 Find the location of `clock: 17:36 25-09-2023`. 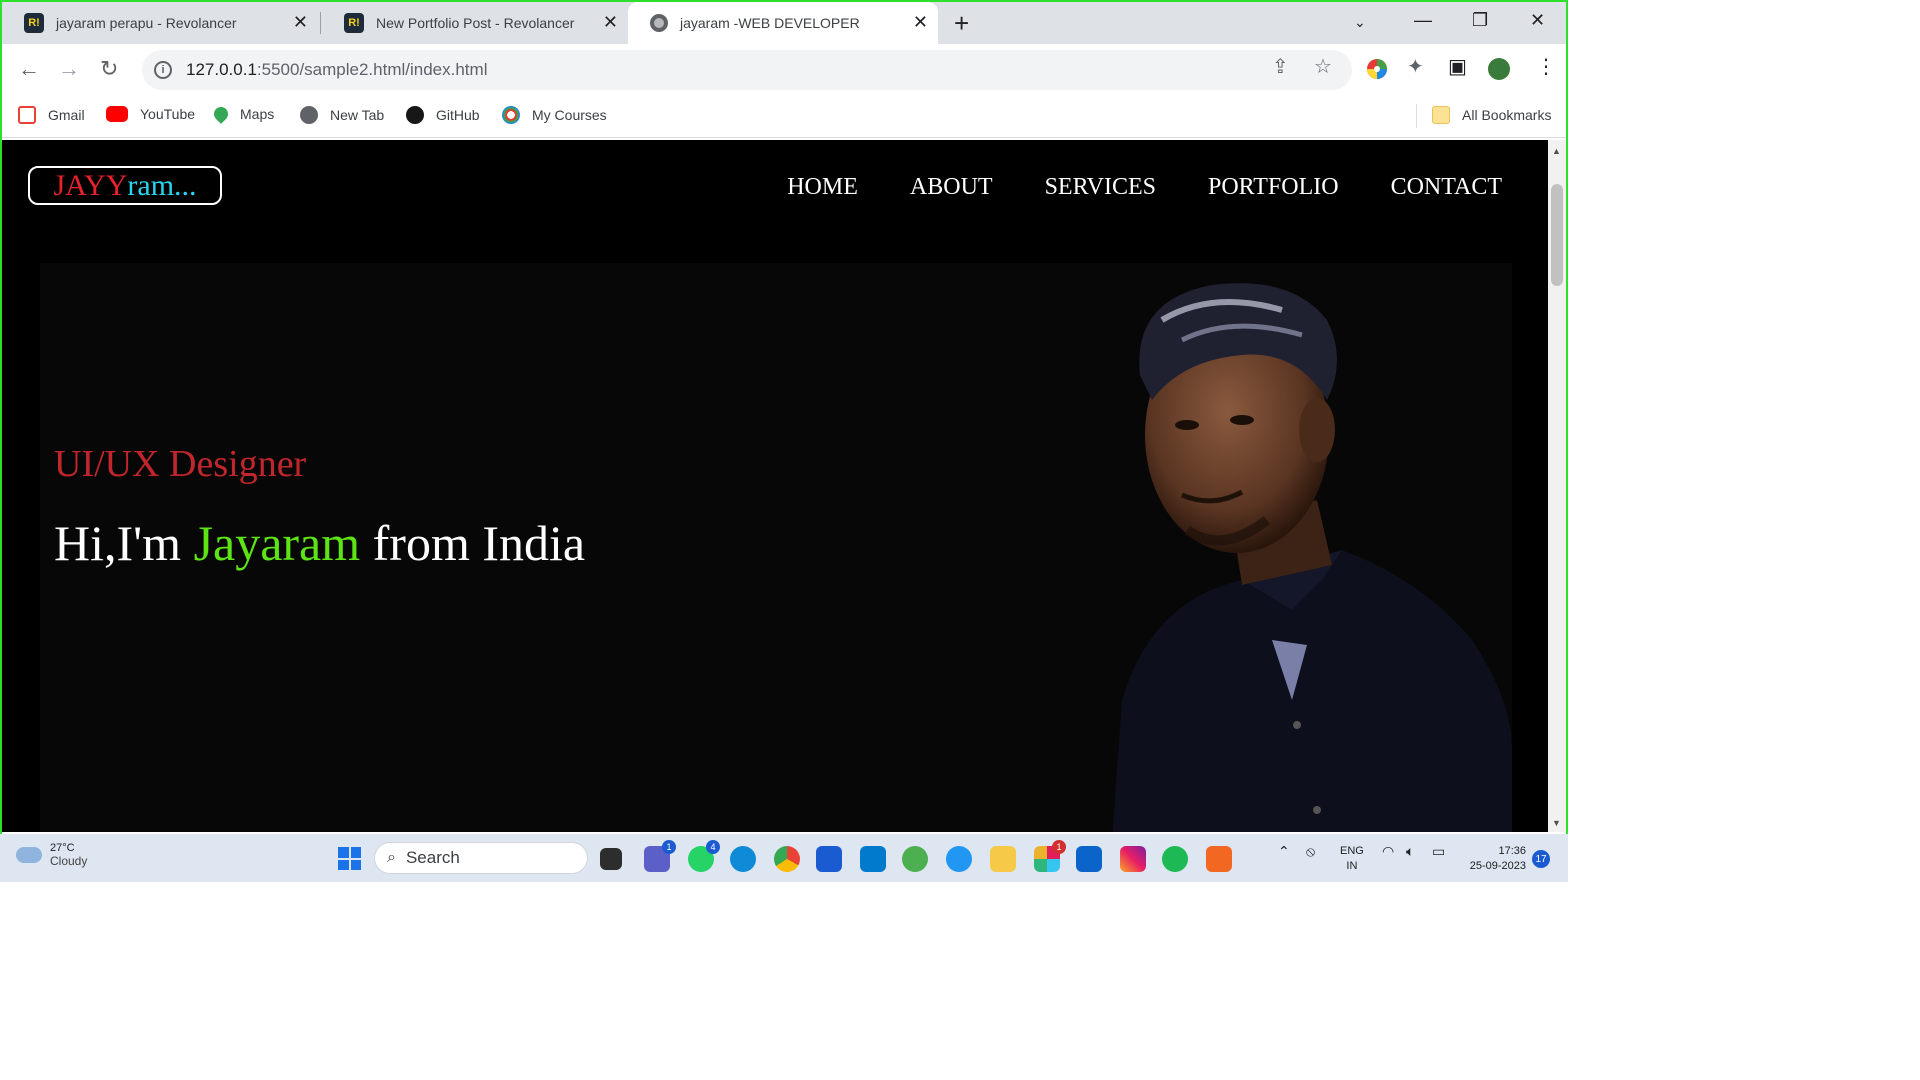

clock: 17:36 25-09-2023 is located at coordinates (1494, 859).